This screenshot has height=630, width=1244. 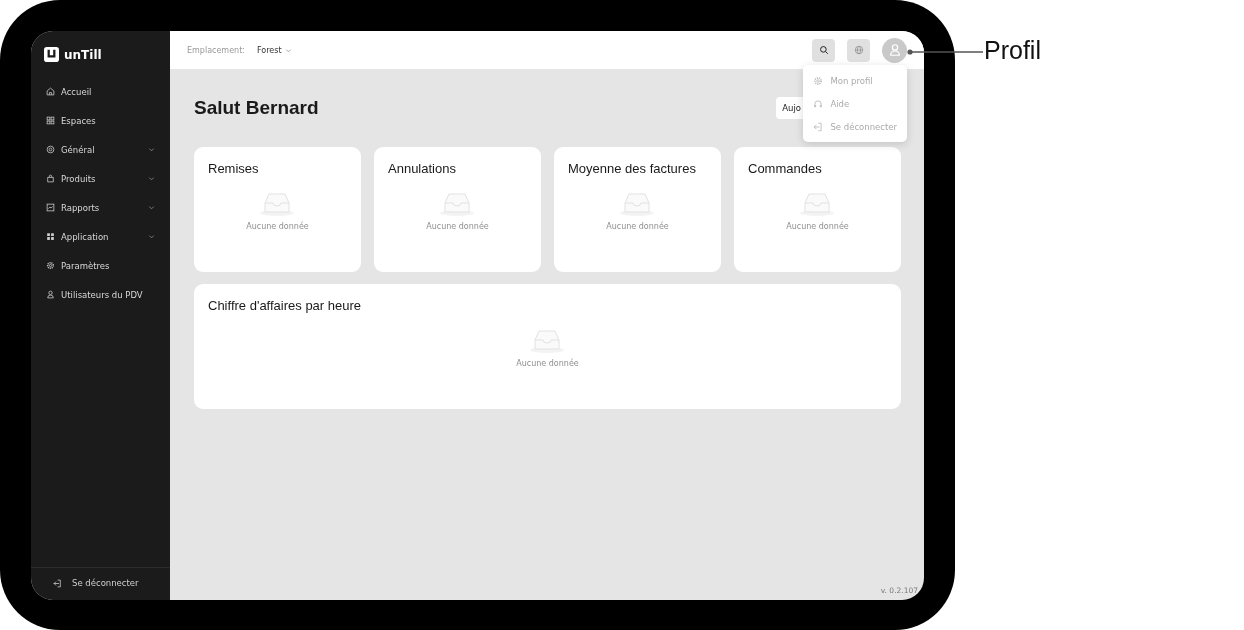 I want to click on sidebar-item: Rapports, so click(x=100, y=207).